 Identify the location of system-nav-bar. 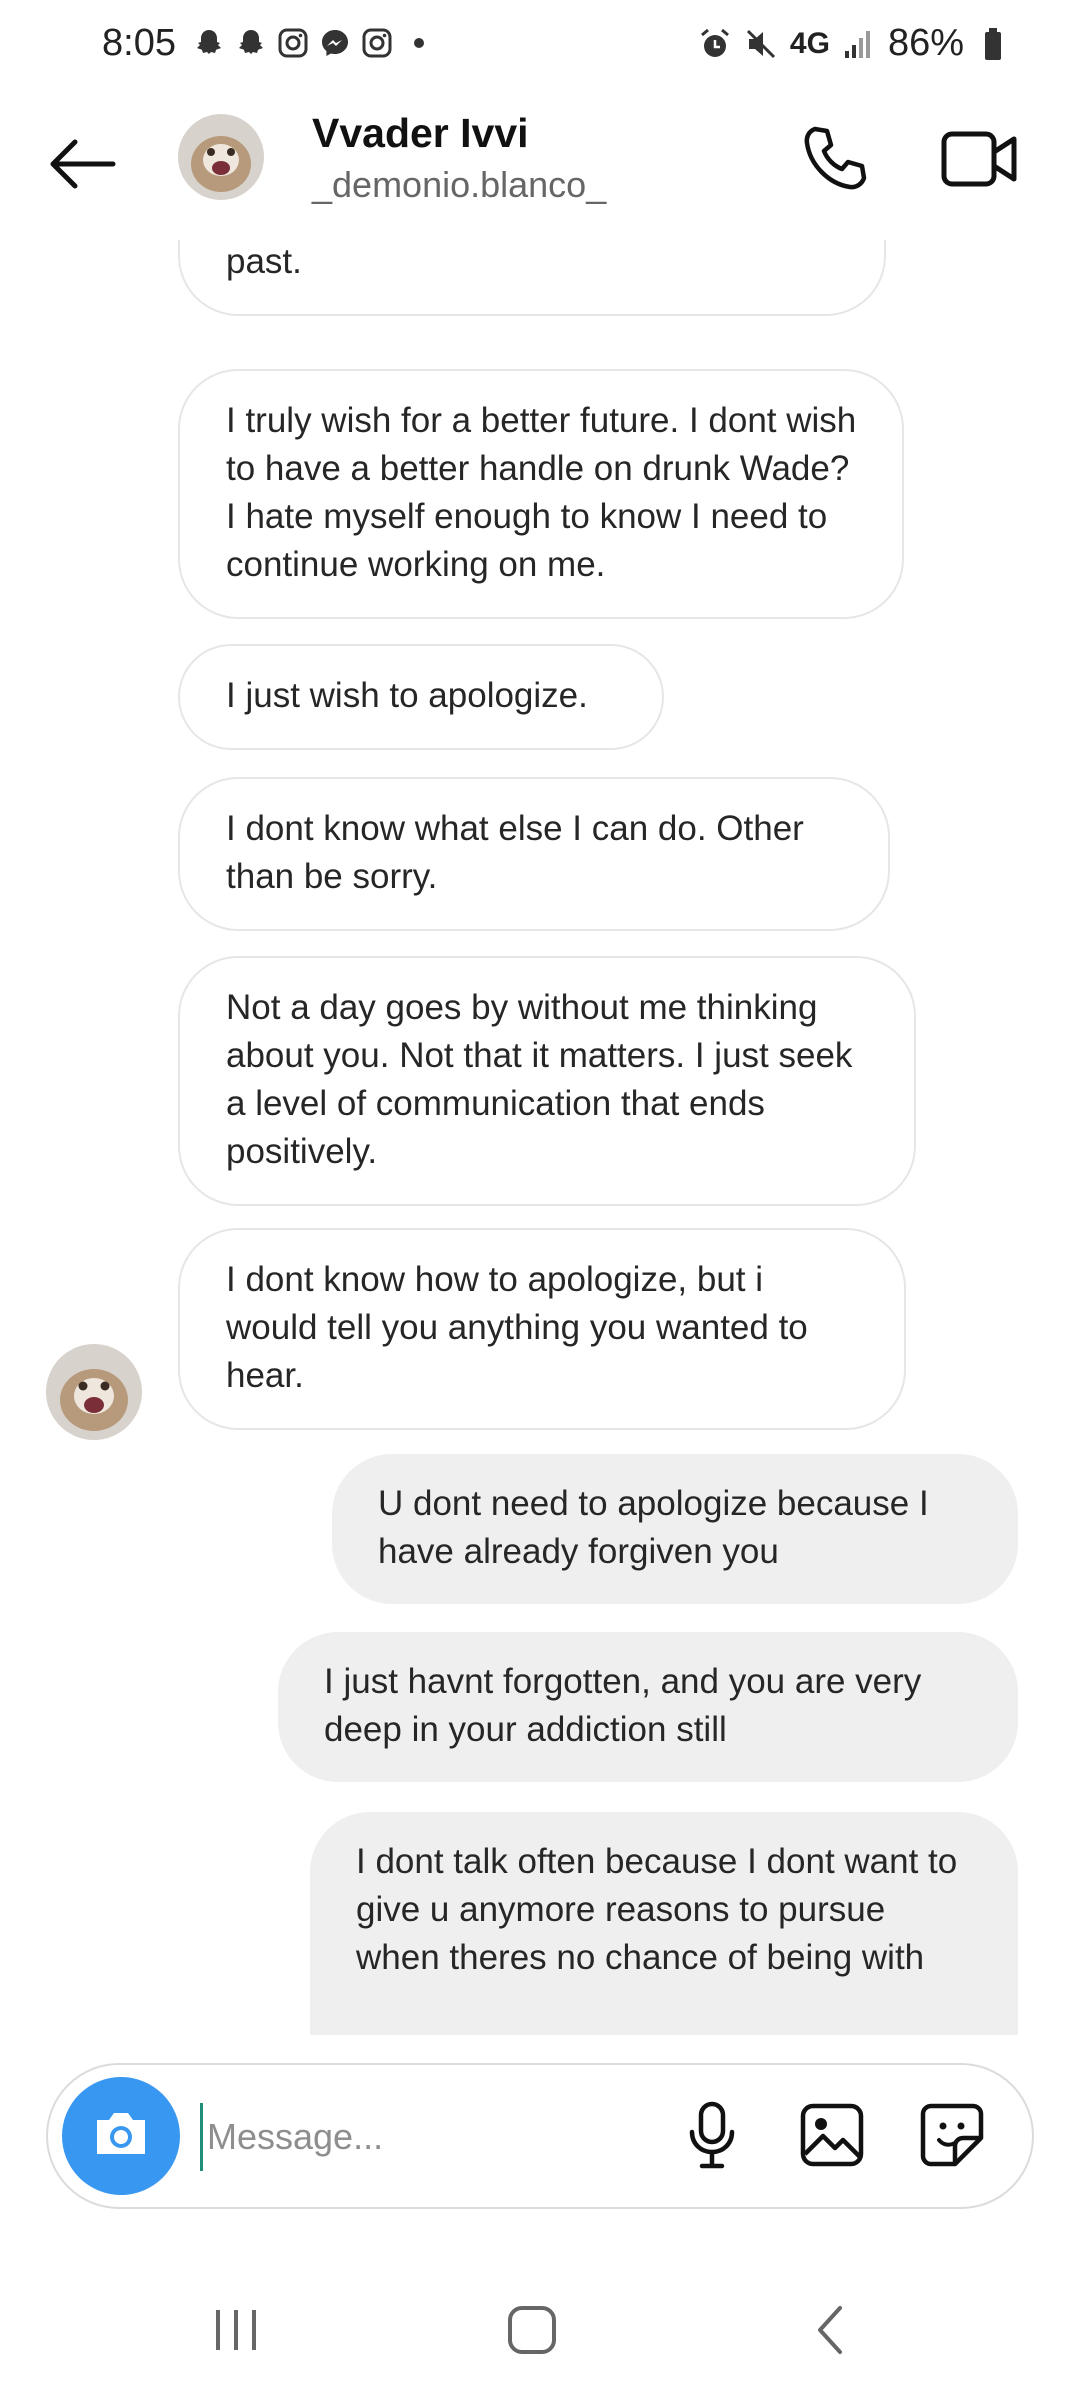
(540, 2335).